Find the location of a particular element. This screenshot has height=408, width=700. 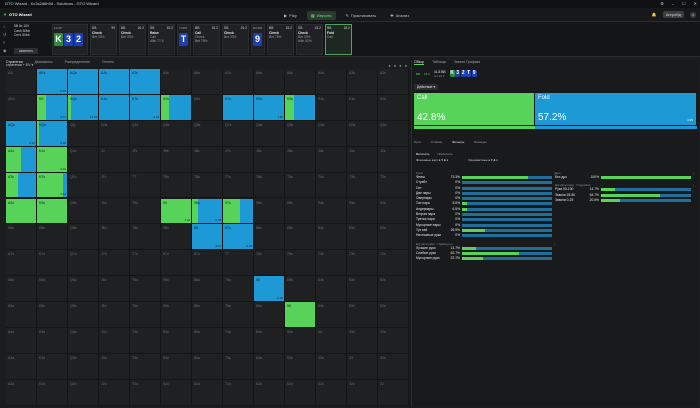

hand-cell: J4o is located at coordinates (114, 341).